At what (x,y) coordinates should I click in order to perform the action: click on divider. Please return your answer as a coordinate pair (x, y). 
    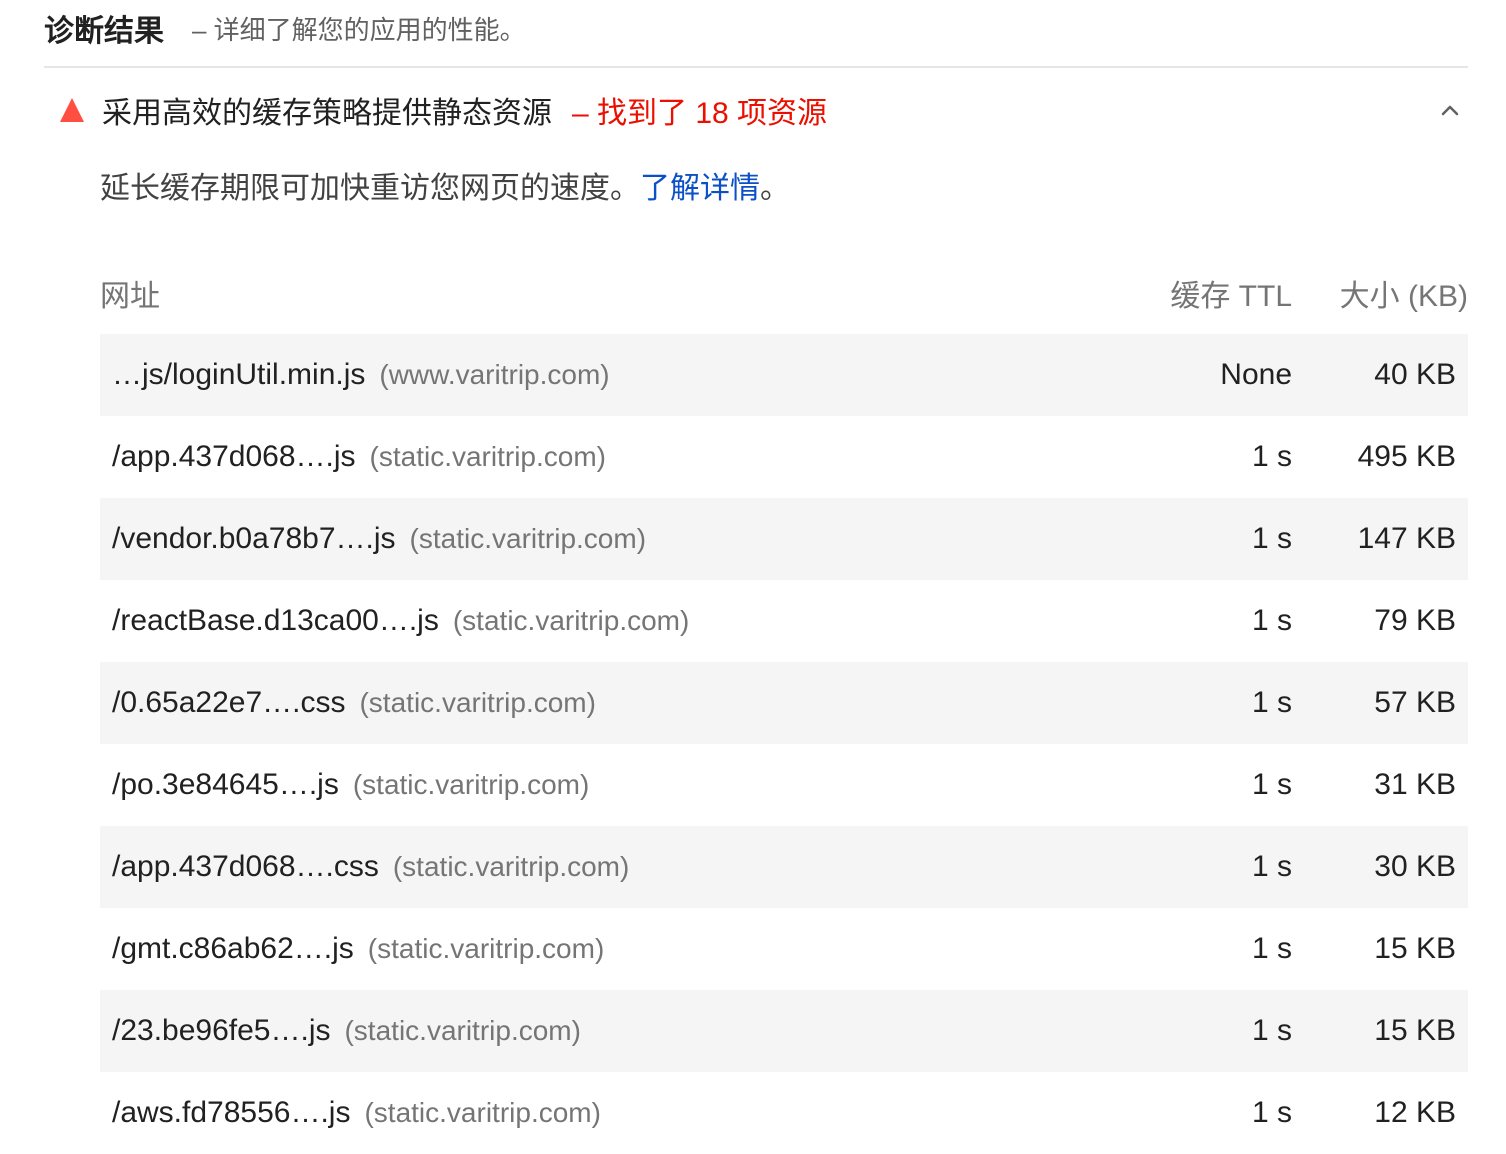
    Looking at the image, I should click on (756, 67).